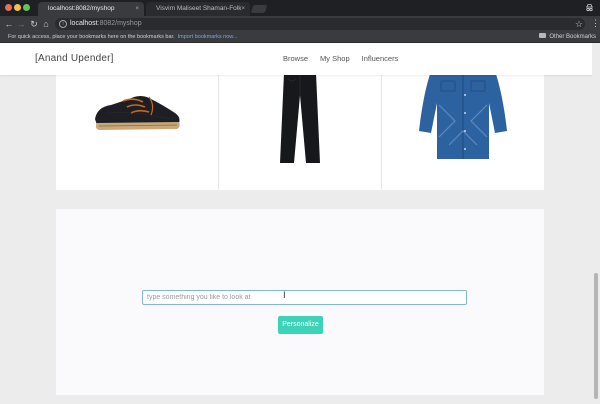  Describe the element at coordinates (589, 7) in the screenshot. I see `incognito-profile-icon` at that location.